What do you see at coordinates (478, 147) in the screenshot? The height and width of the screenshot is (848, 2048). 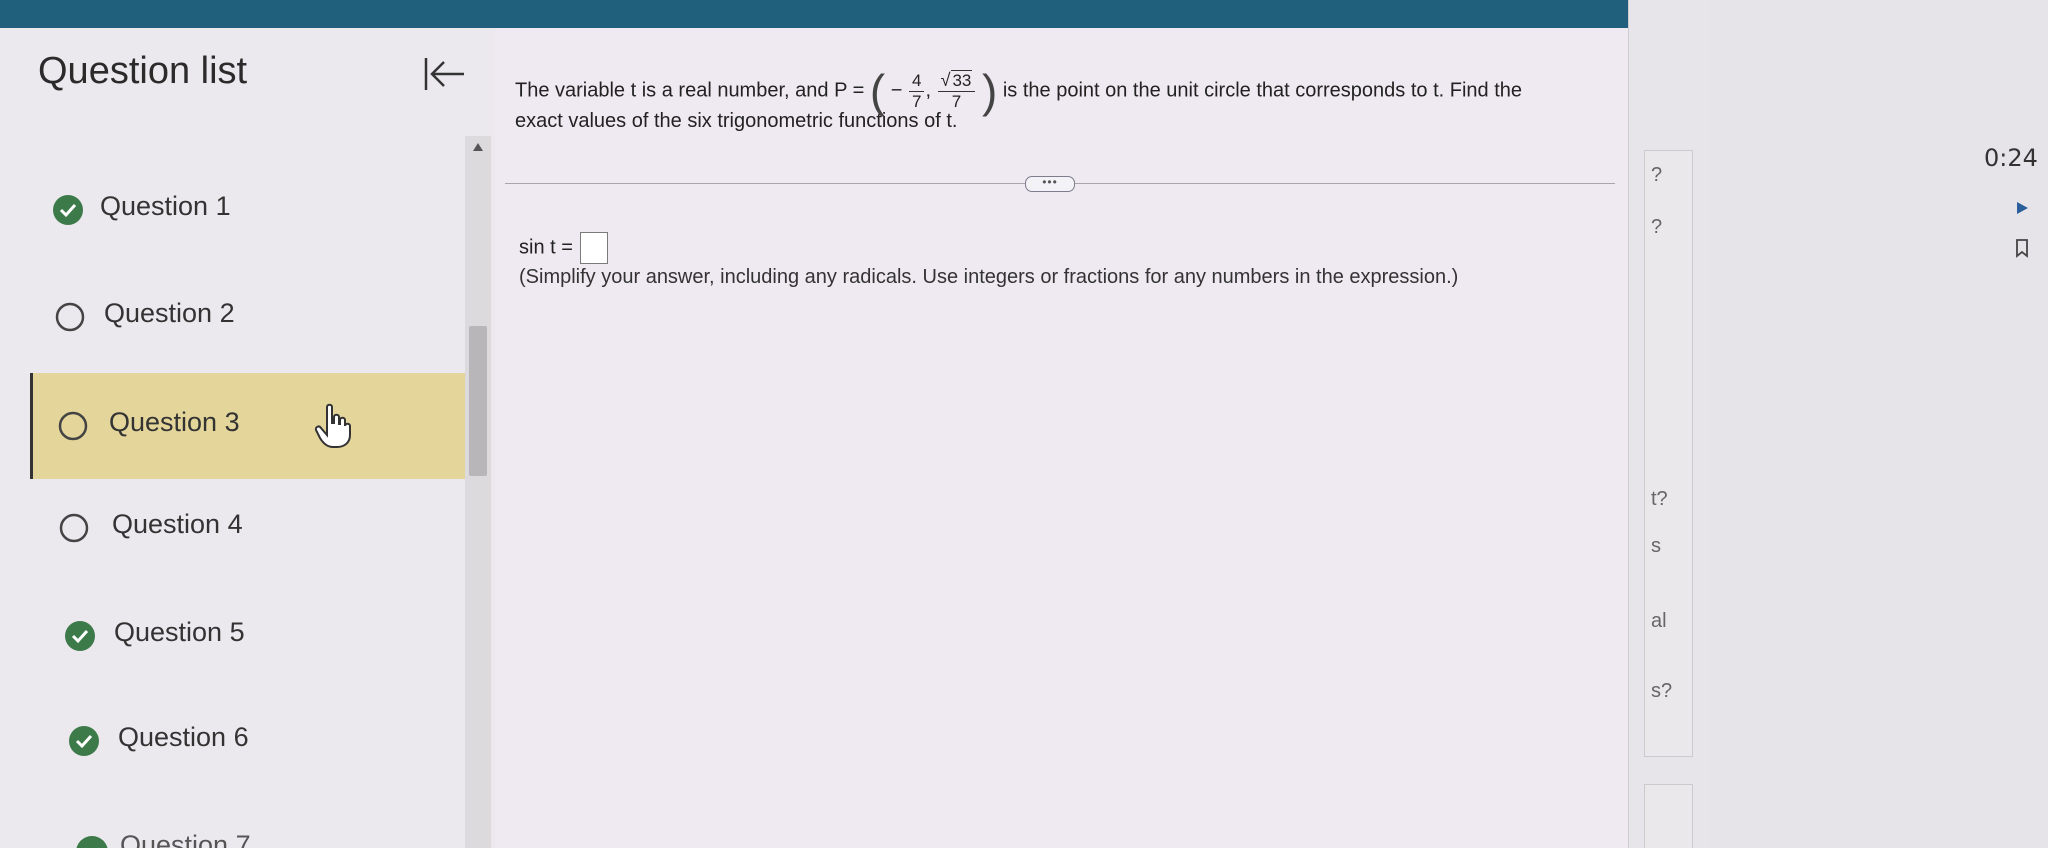 I see `scroll-up-arrow-icon` at bounding box center [478, 147].